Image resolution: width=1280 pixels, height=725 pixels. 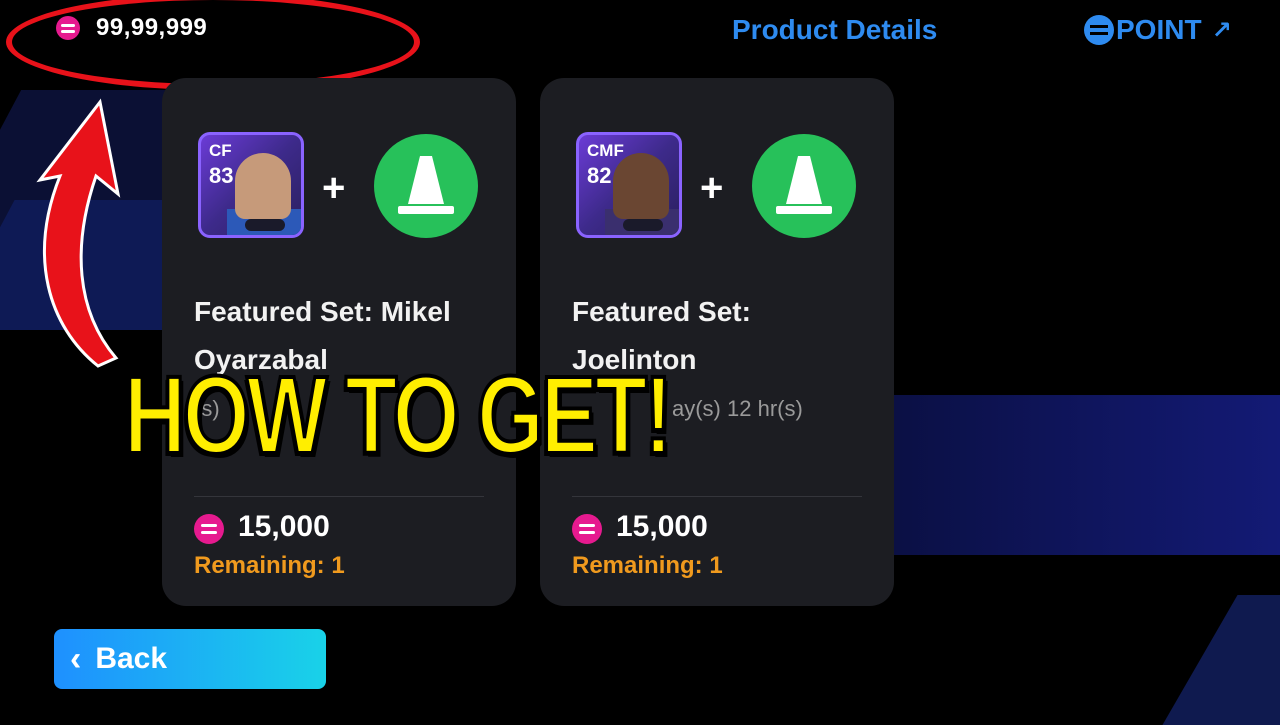 What do you see at coordinates (1099, 30) in the screenshot?
I see `point-coin-icon` at bounding box center [1099, 30].